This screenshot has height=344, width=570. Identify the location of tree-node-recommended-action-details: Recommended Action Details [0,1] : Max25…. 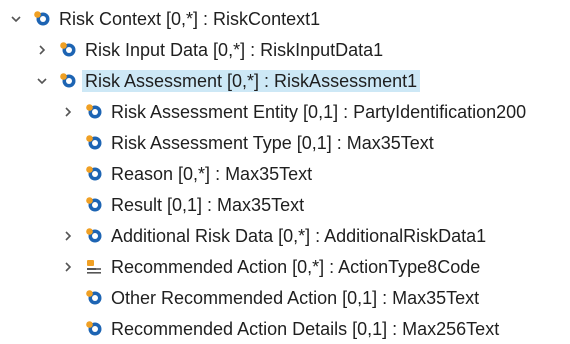
(285, 329).